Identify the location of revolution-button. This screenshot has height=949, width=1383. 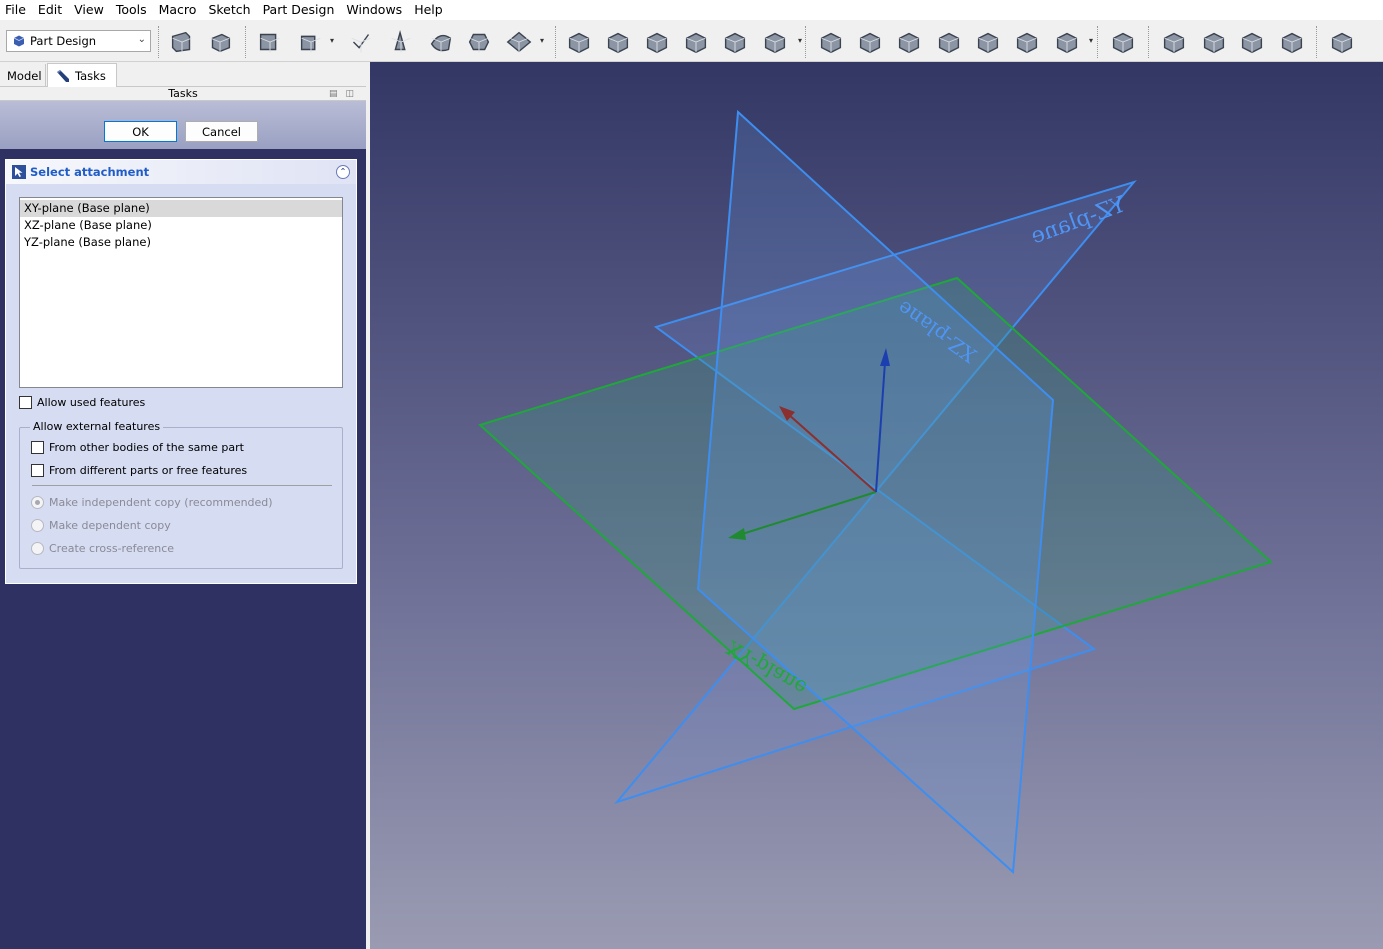
(618, 42).